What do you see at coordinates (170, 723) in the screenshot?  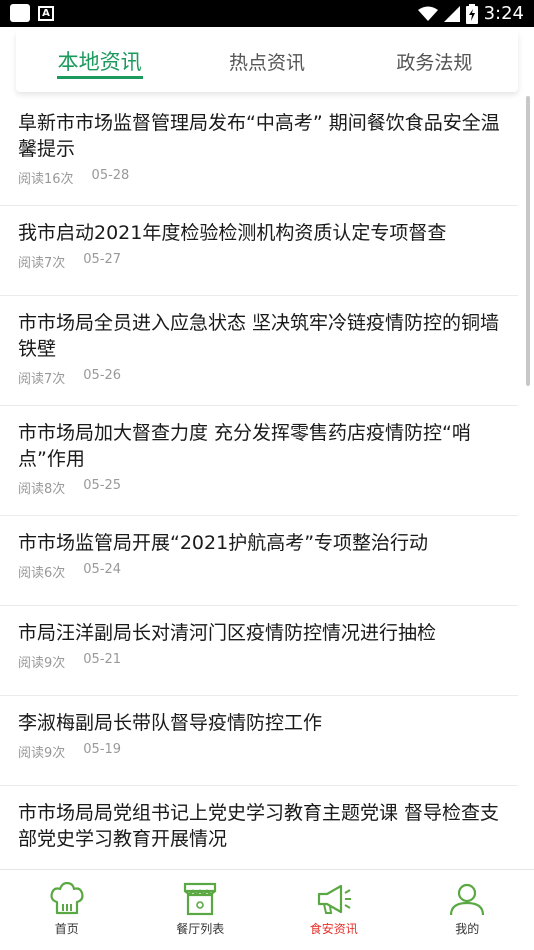 I see `news-title: 李淑梅副局长带队督导疫情防控工作` at bounding box center [170, 723].